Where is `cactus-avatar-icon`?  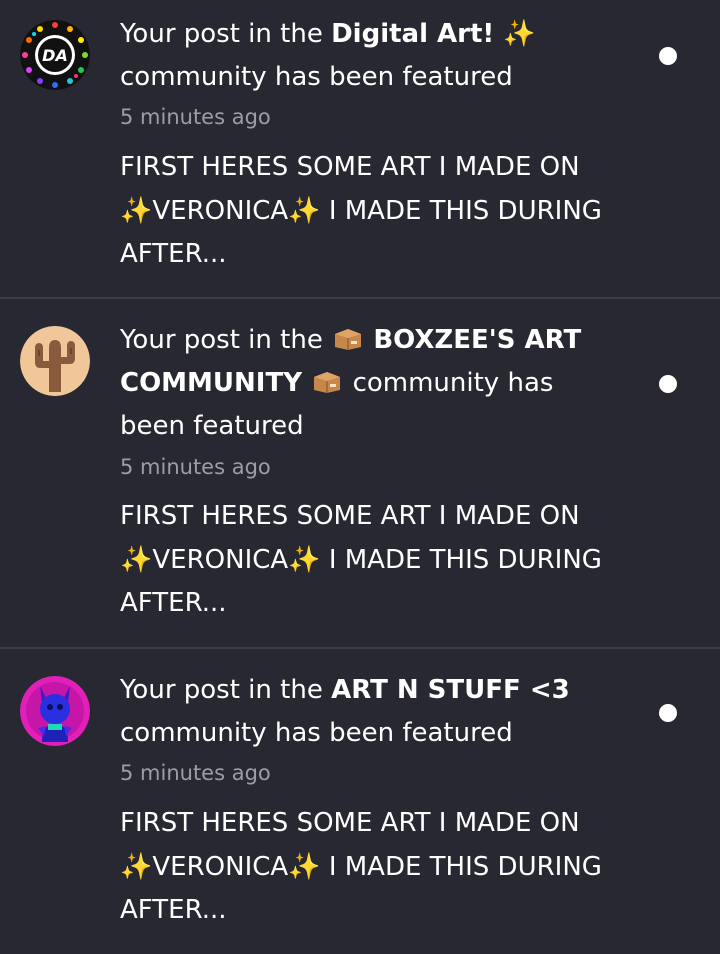 cactus-avatar-icon is located at coordinates (55, 361).